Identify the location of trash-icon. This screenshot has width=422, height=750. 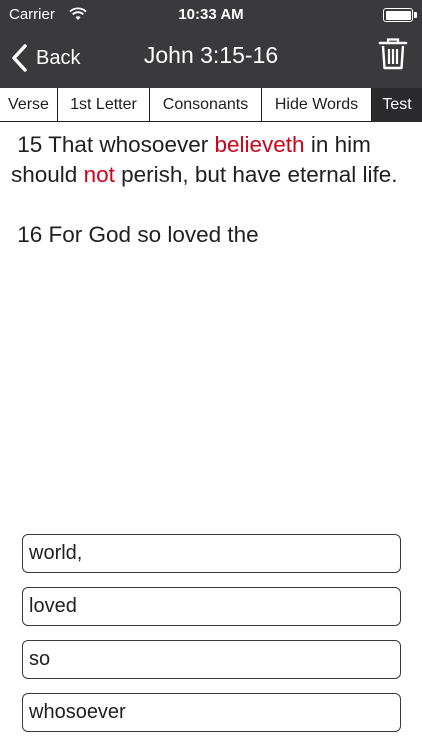
(393, 54).